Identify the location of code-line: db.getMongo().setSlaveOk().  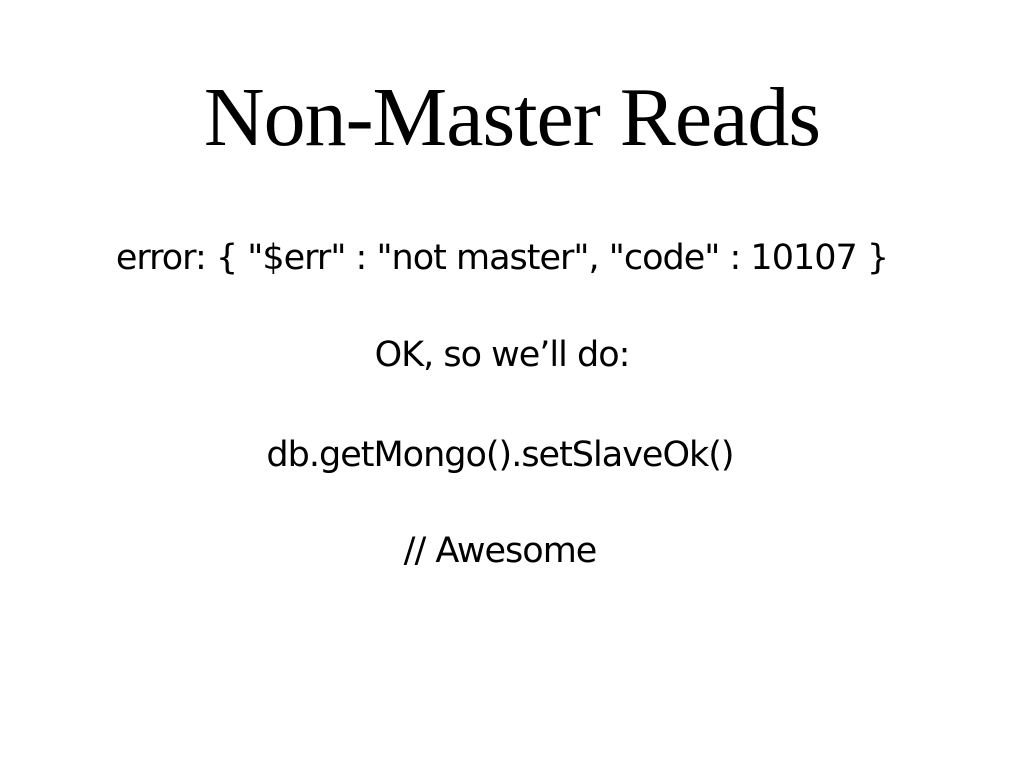
(500, 455).